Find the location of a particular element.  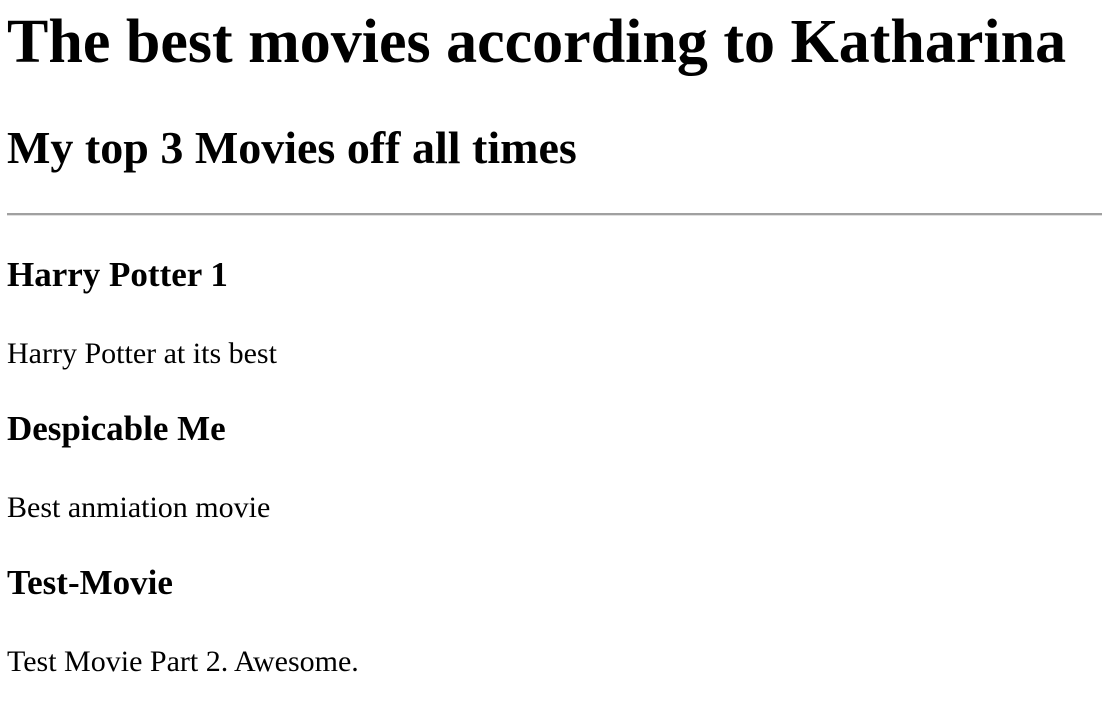

movie-title: Harry Potter 1 is located at coordinates (117, 274).